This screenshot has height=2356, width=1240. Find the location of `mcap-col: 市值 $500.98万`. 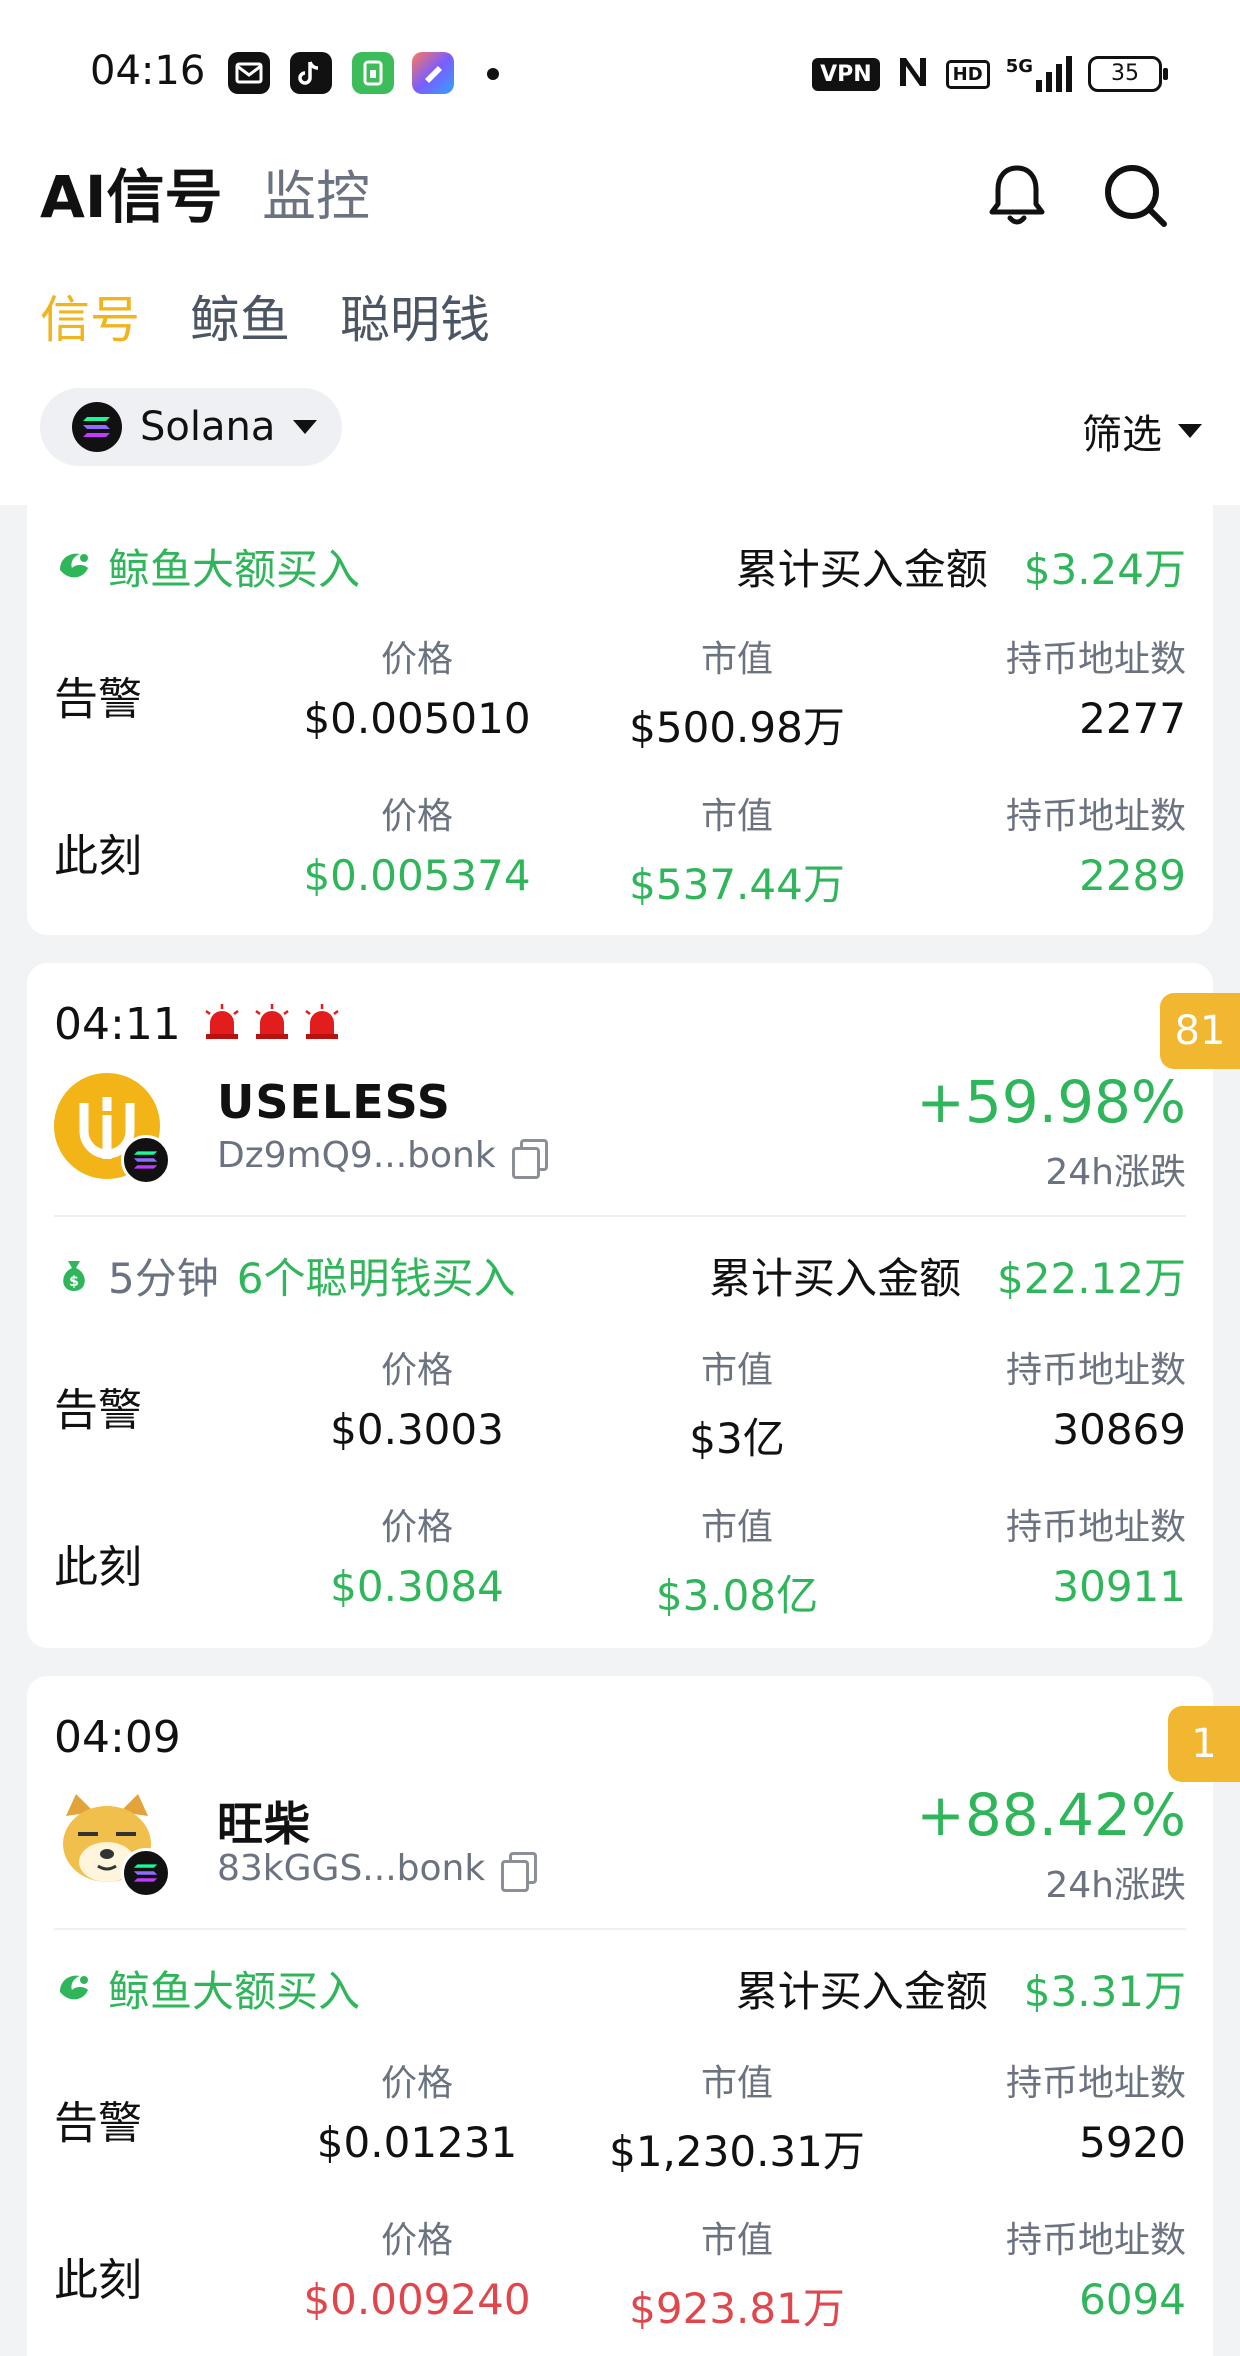

mcap-col: 市值 $500.98万 is located at coordinates (737, 692).